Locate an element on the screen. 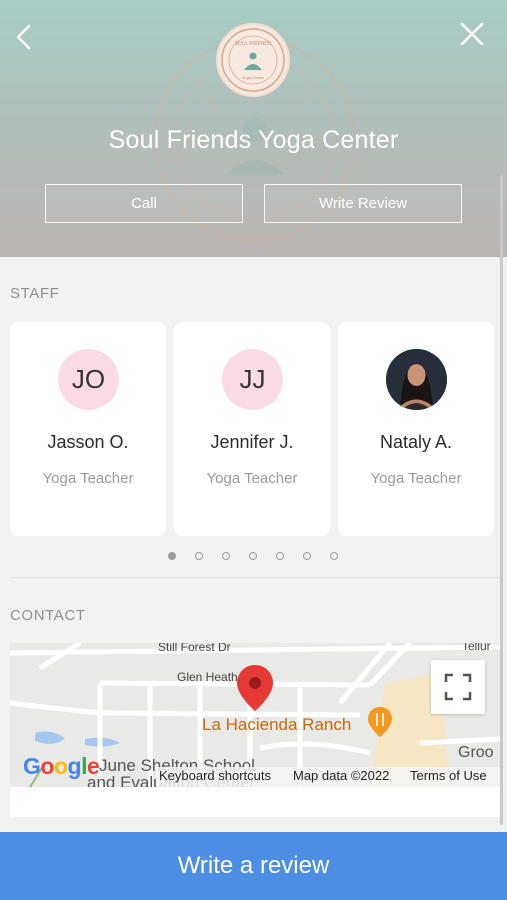  restaurant-icon is located at coordinates (380, 722).